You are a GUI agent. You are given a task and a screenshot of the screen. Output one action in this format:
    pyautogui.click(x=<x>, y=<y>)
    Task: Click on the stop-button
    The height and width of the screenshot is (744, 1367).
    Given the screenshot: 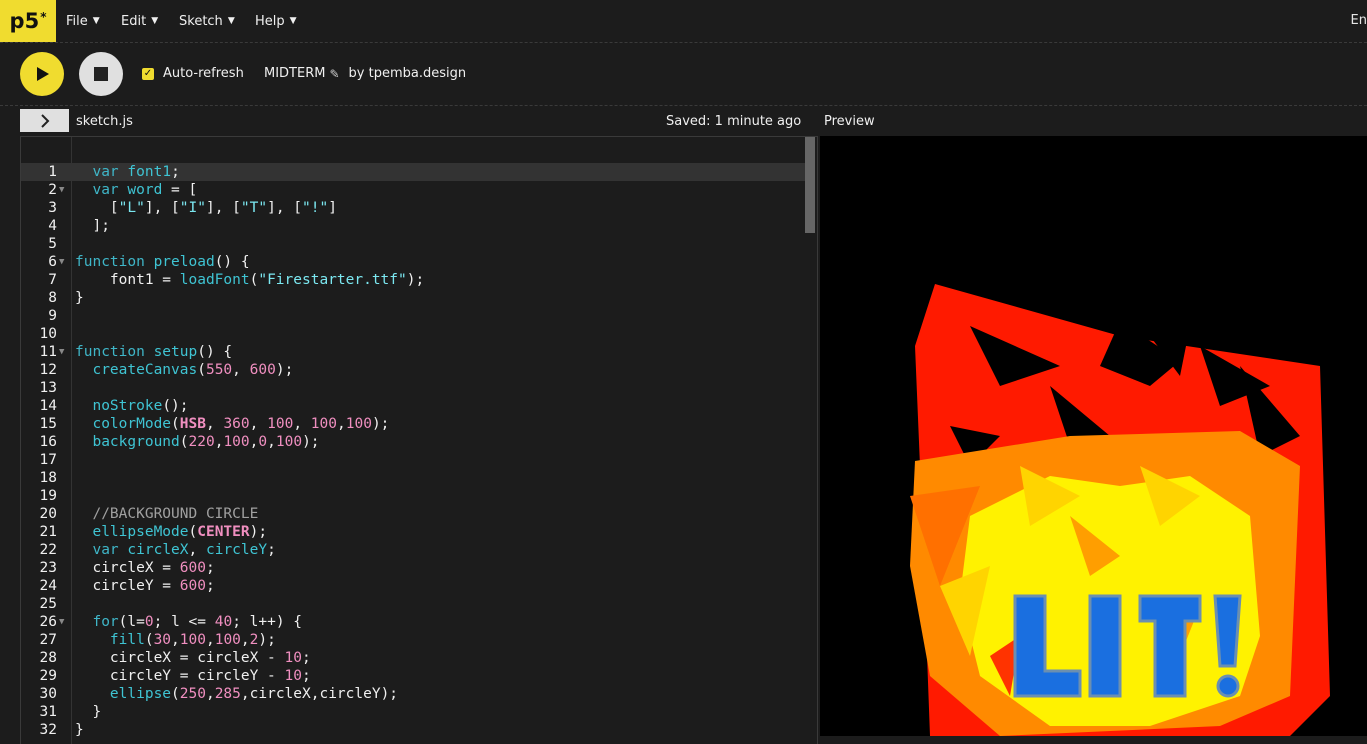 What is the action you would take?
    pyautogui.click(x=101, y=74)
    